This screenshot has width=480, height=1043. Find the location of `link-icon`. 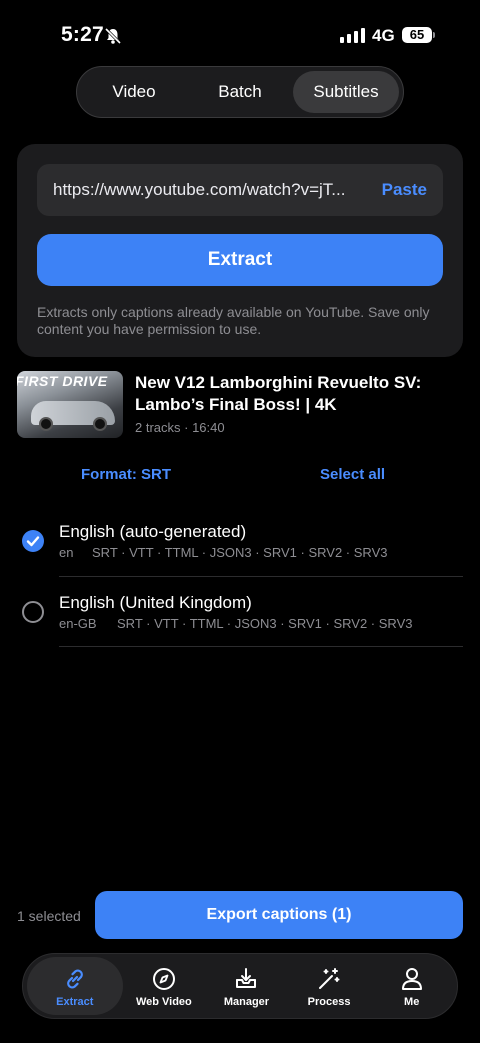

link-icon is located at coordinates (74, 978).